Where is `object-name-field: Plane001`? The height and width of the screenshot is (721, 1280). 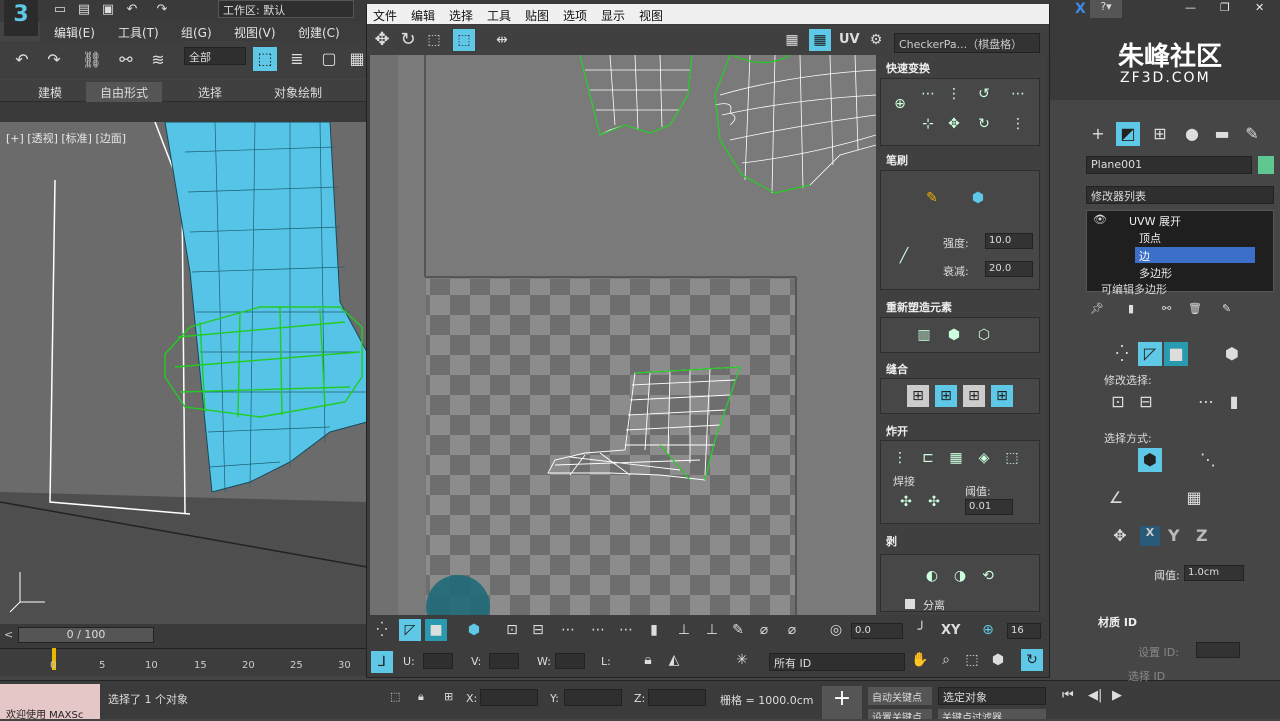
object-name-field: Plane001 is located at coordinates (1169, 165).